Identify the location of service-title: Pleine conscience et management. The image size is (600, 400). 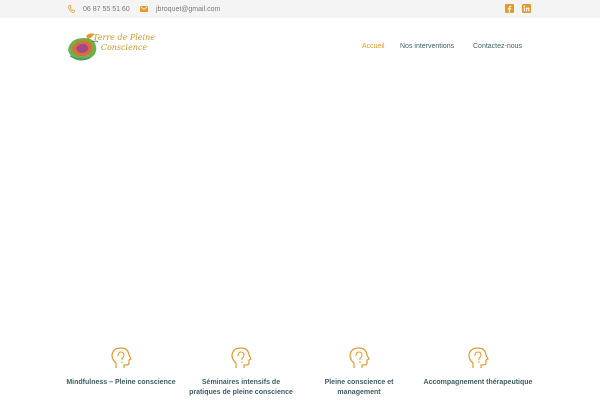
(359, 387).